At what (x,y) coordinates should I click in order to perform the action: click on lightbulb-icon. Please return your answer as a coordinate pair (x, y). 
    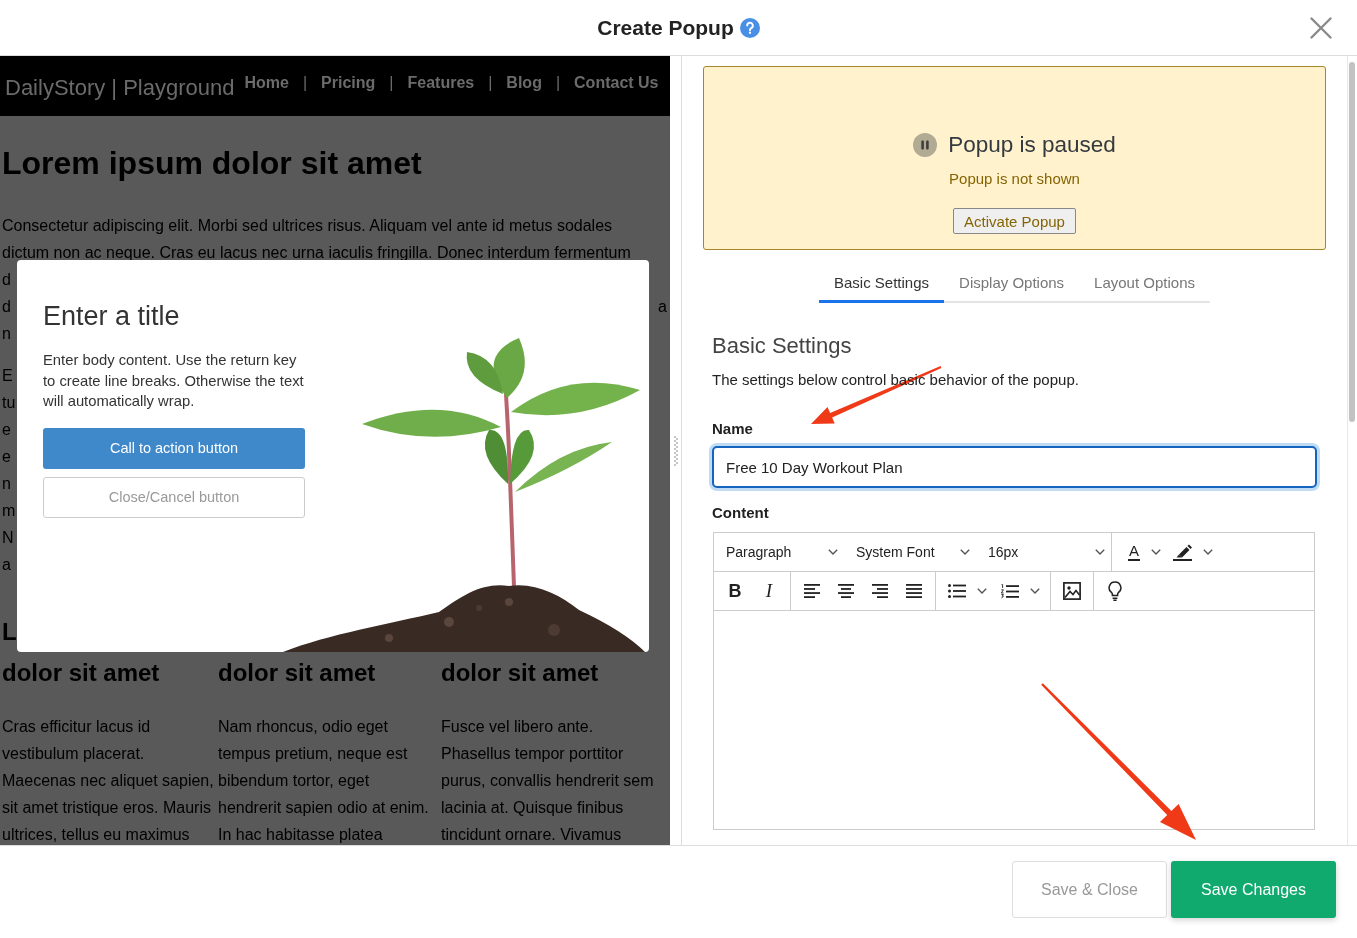
    Looking at the image, I should click on (1115, 591).